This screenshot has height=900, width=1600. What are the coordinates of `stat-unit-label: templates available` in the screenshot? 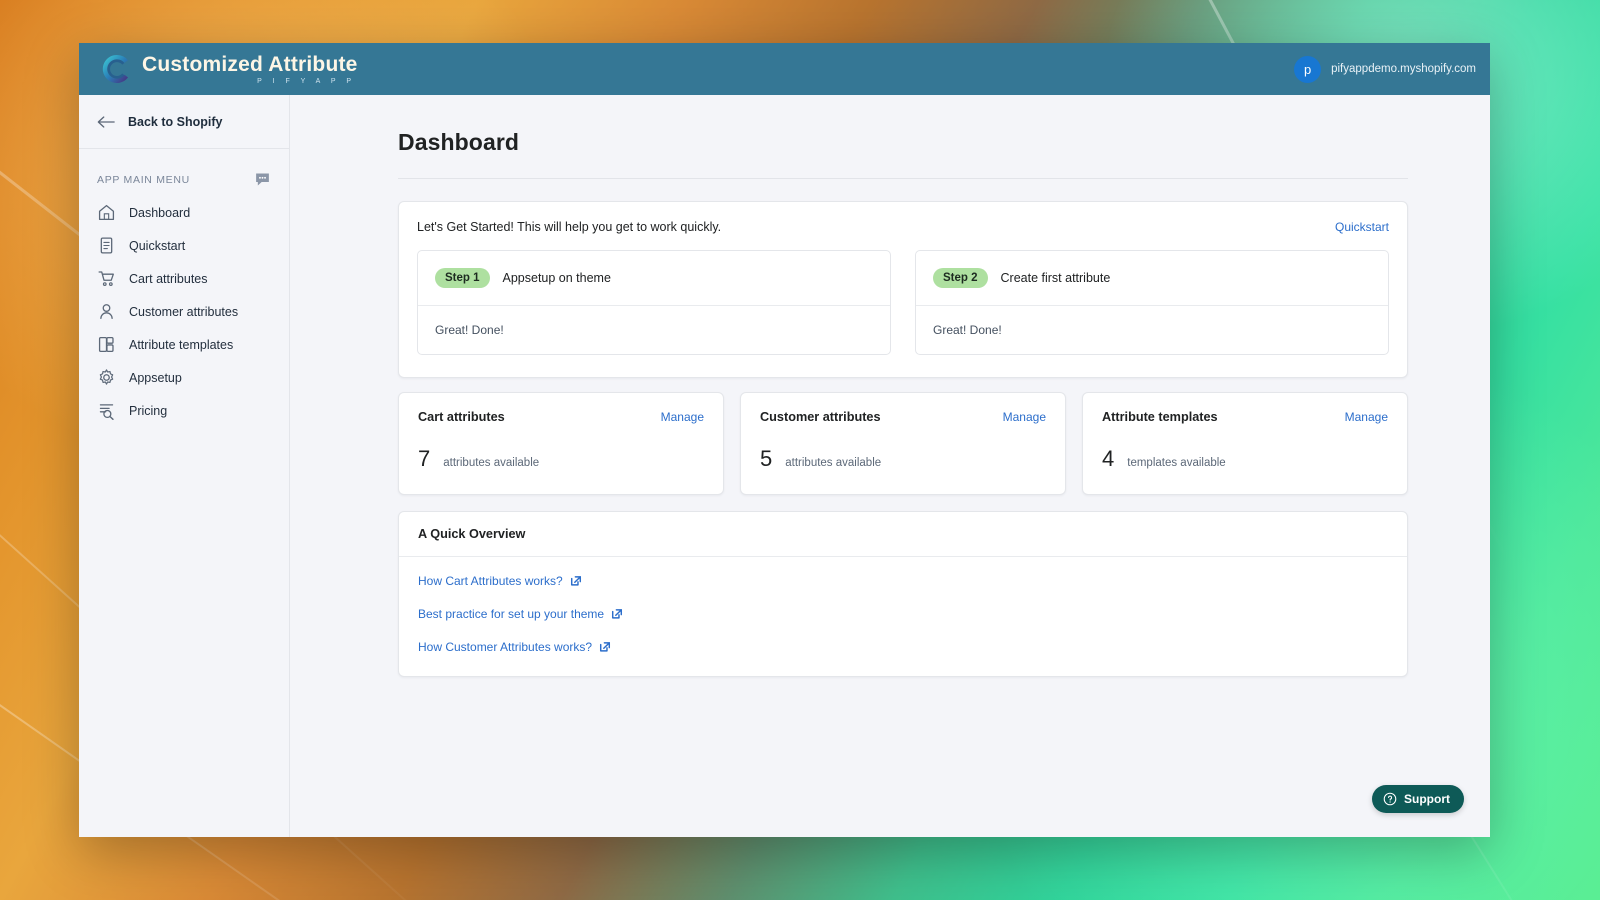 It's located at (1176, 463).